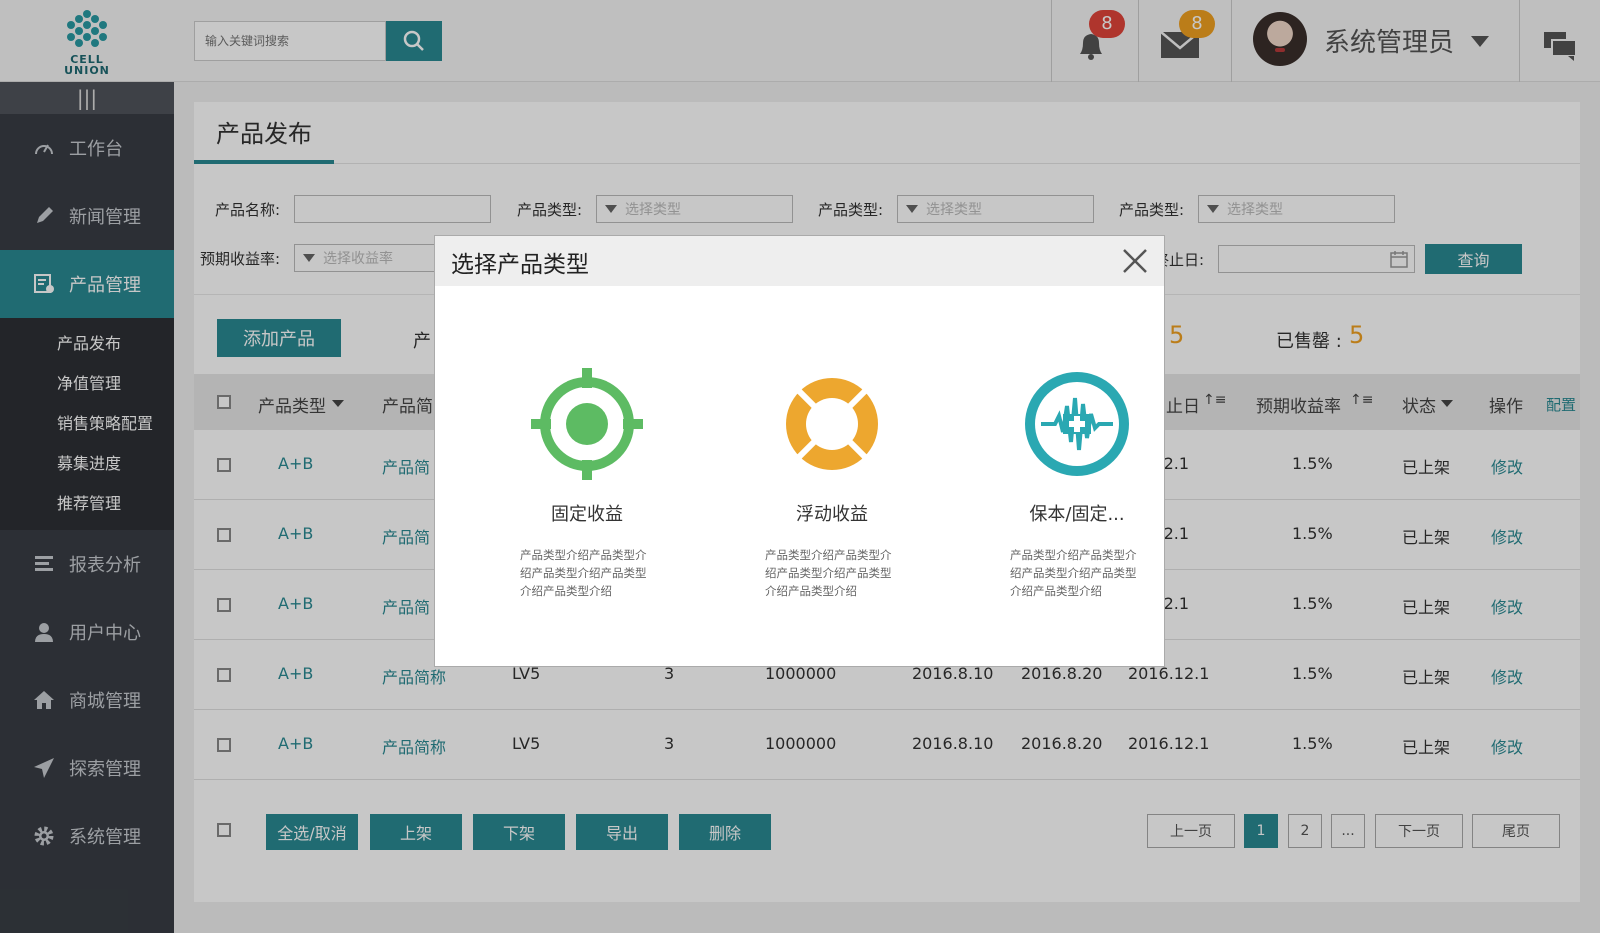  What do you see at coordinates (832, 483) in the screenshot?
I see `option-floating-income: 浮动收益 产品类型介绍产品类型介绍产品类型介绍产品类型介绍产品类型介绍` at bounding box center [832, 483].